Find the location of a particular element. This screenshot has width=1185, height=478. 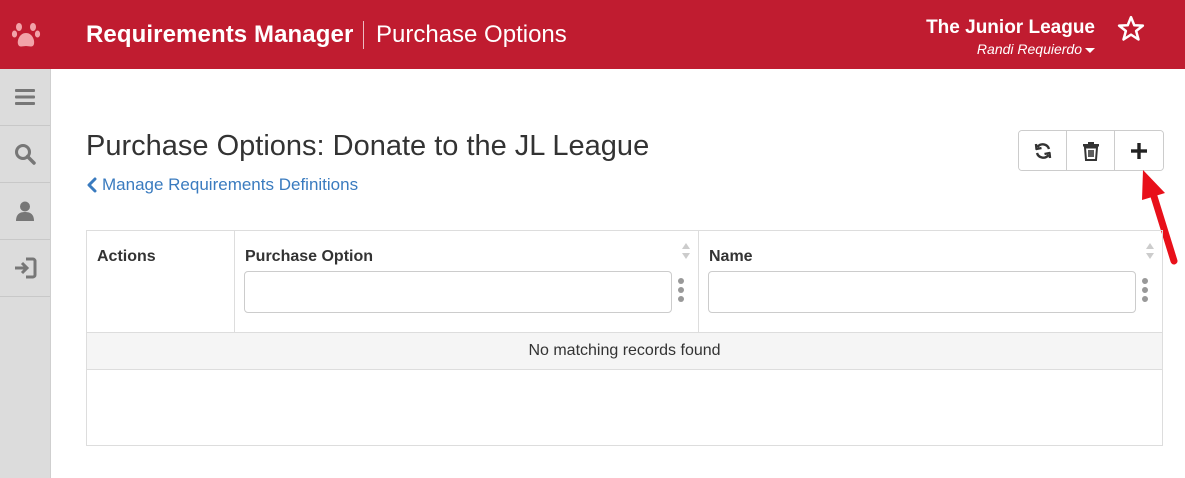

org-name: The Junior League is located at coordinates (1010, 27).